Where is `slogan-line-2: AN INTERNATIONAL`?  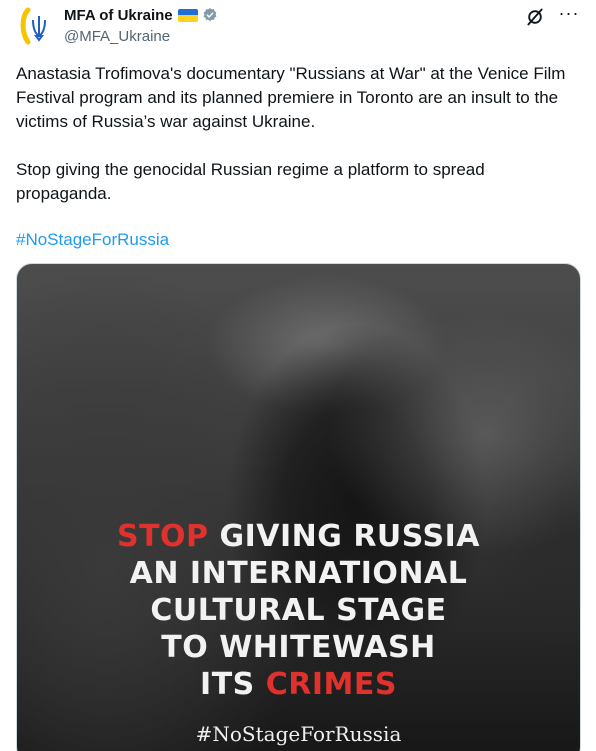 slogan-line-2: AN INTERNATIONAL is located at coordinates (298, 573).